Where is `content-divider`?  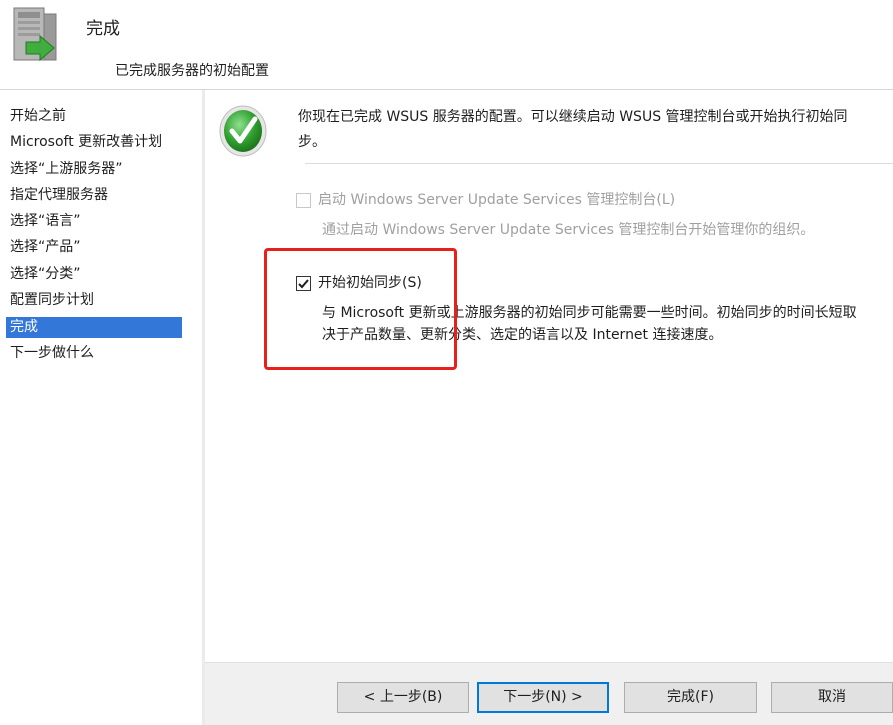
content-divider is located at coordinates (599, 163).